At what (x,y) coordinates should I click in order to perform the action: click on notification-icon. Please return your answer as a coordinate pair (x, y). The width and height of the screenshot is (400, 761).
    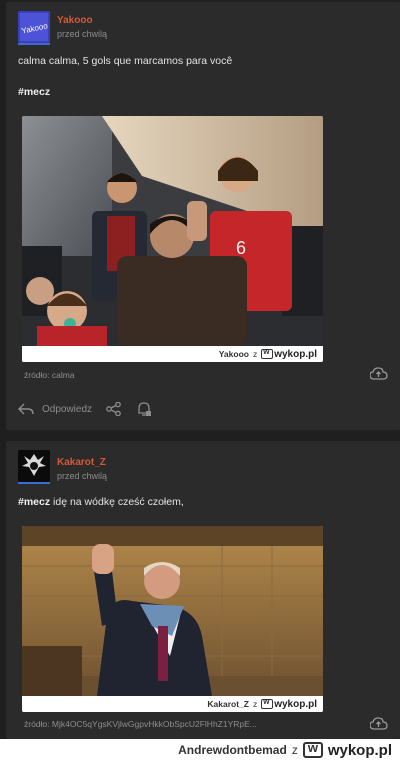
    Looking at the image, I should click on (144, 409).